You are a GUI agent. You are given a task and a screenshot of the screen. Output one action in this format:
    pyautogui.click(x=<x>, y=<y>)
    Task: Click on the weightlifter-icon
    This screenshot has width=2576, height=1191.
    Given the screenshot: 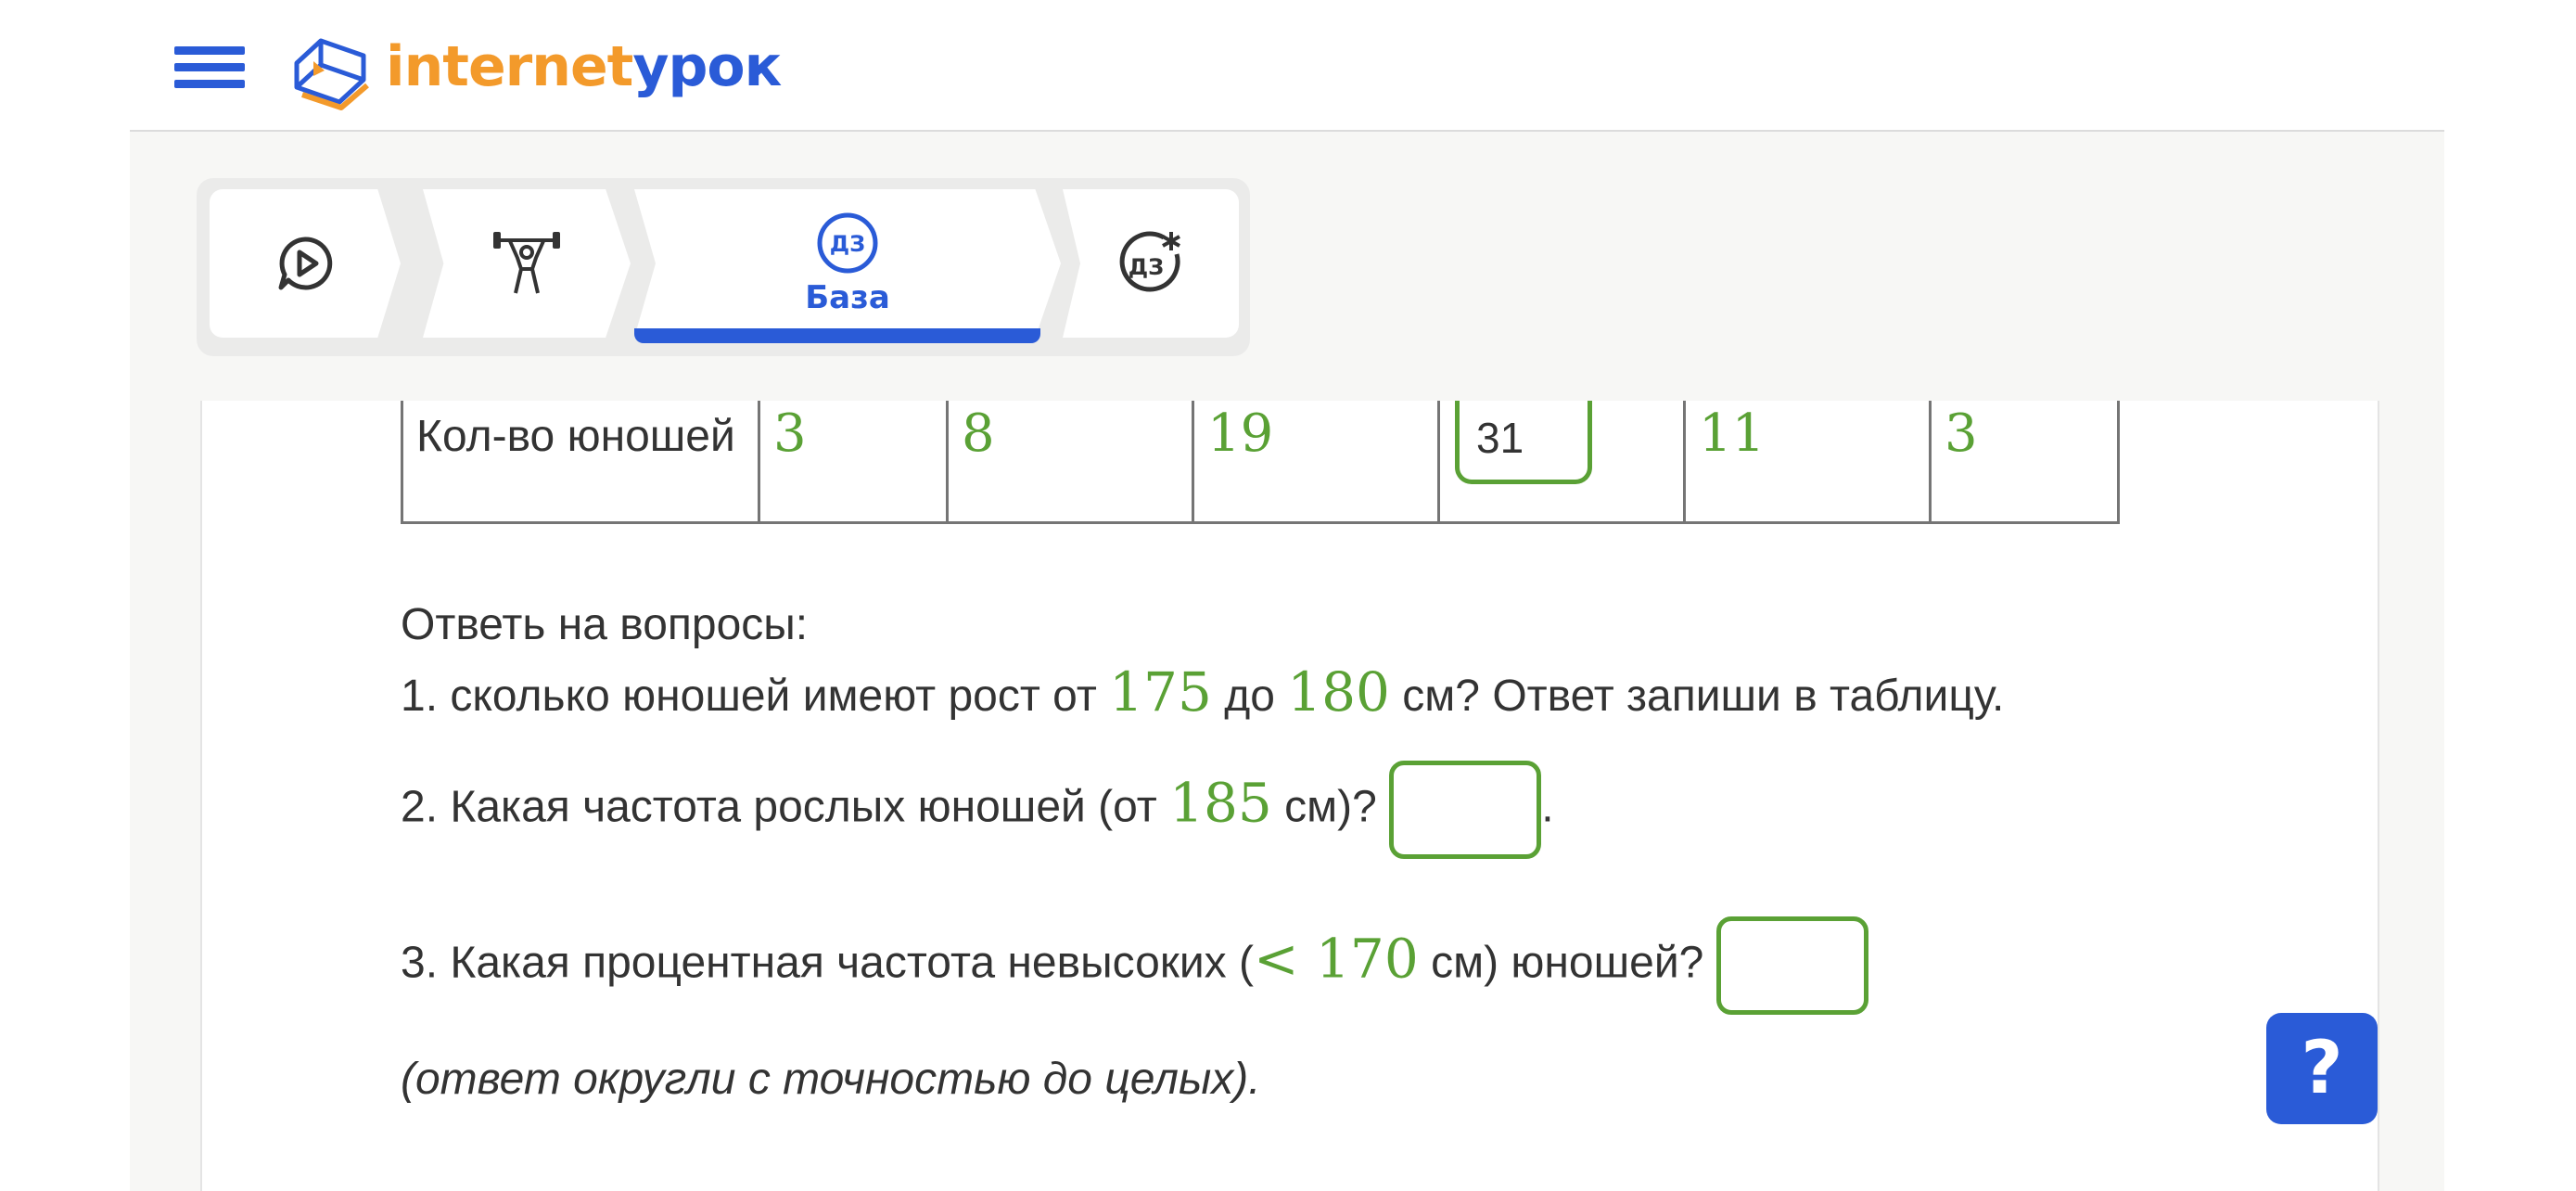 What is the action you would take?
    pyautogui.click(x=526, y=263)
    